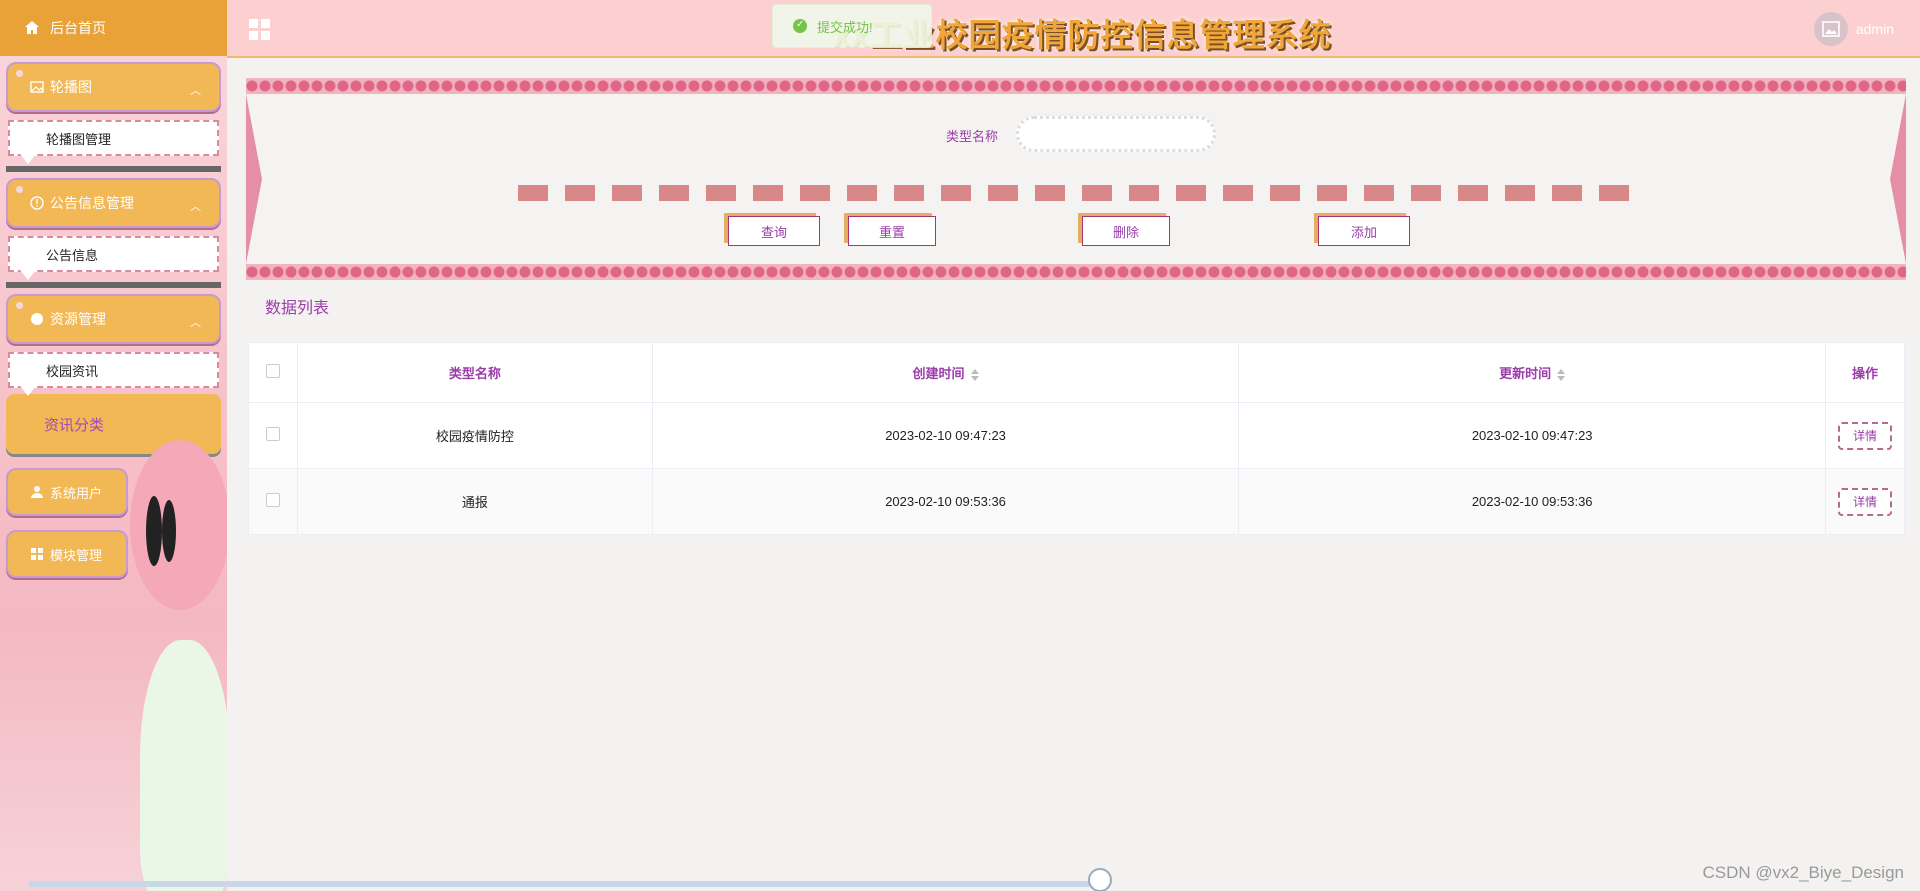  Describe the element at coordinates (79, 139) in the screenshot. I see `sidebar-item-label: 轮播图管理` at that location.